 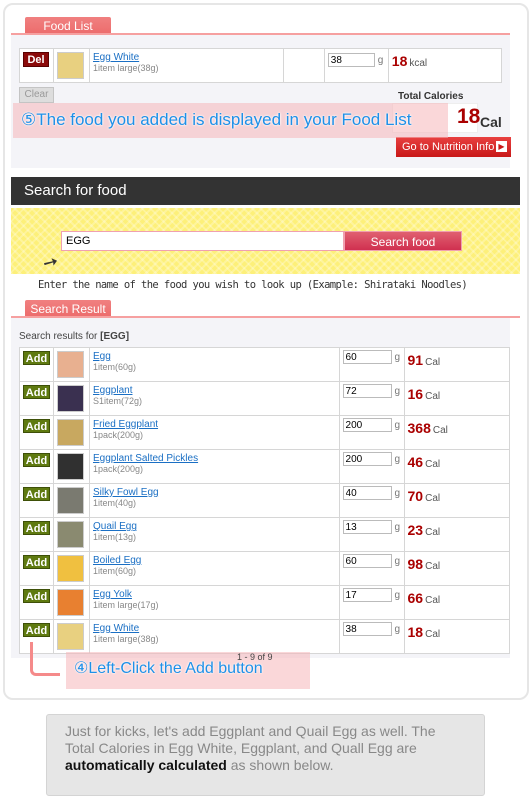 I want to click on caption-query: [EGG], so click(x=115, y=336).